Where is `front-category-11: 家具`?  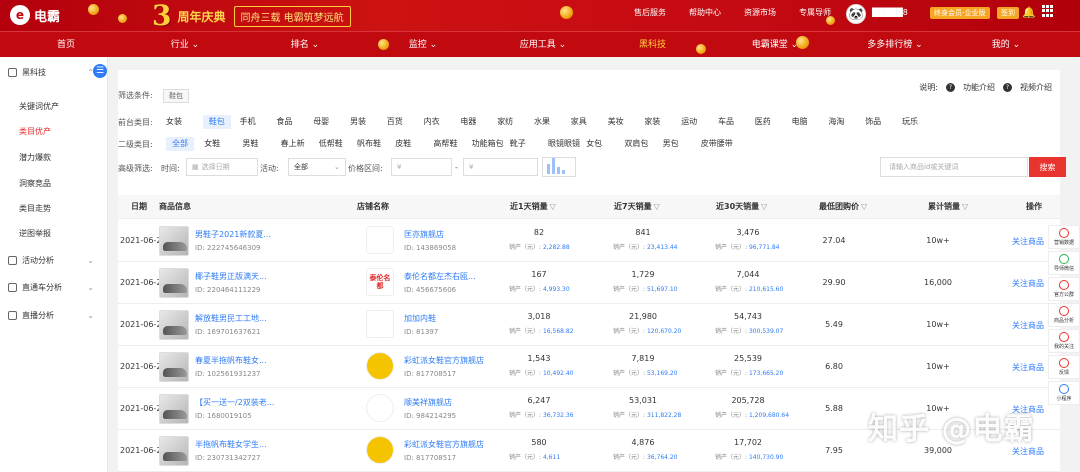
front-category-11: 家具 is located at coordinates (579, 122).